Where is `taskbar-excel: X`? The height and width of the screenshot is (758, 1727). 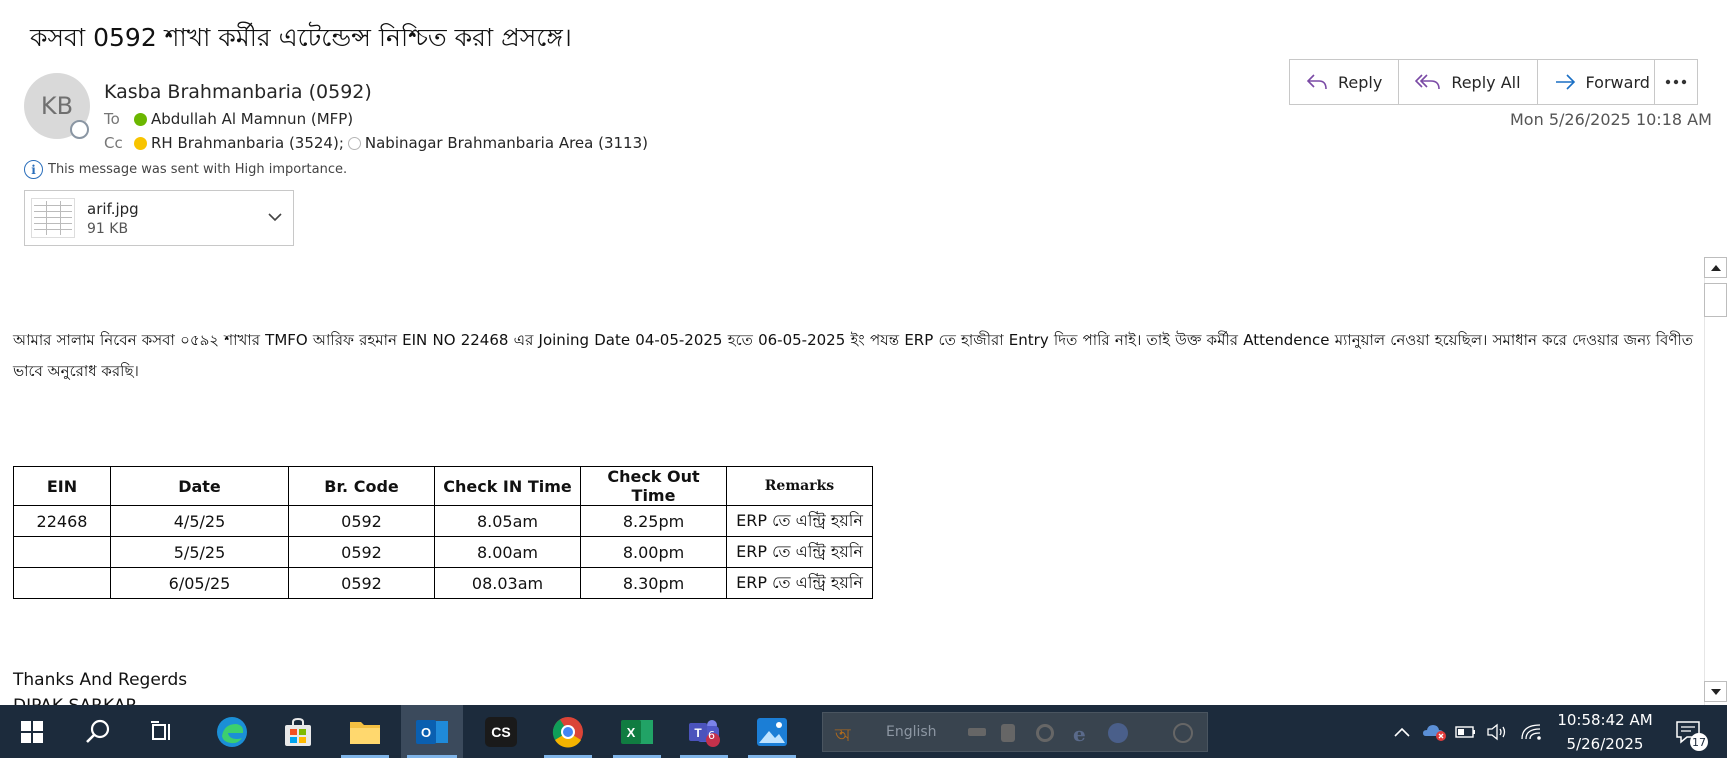 taskbar-excel: X is located at coordinates (637, 731).